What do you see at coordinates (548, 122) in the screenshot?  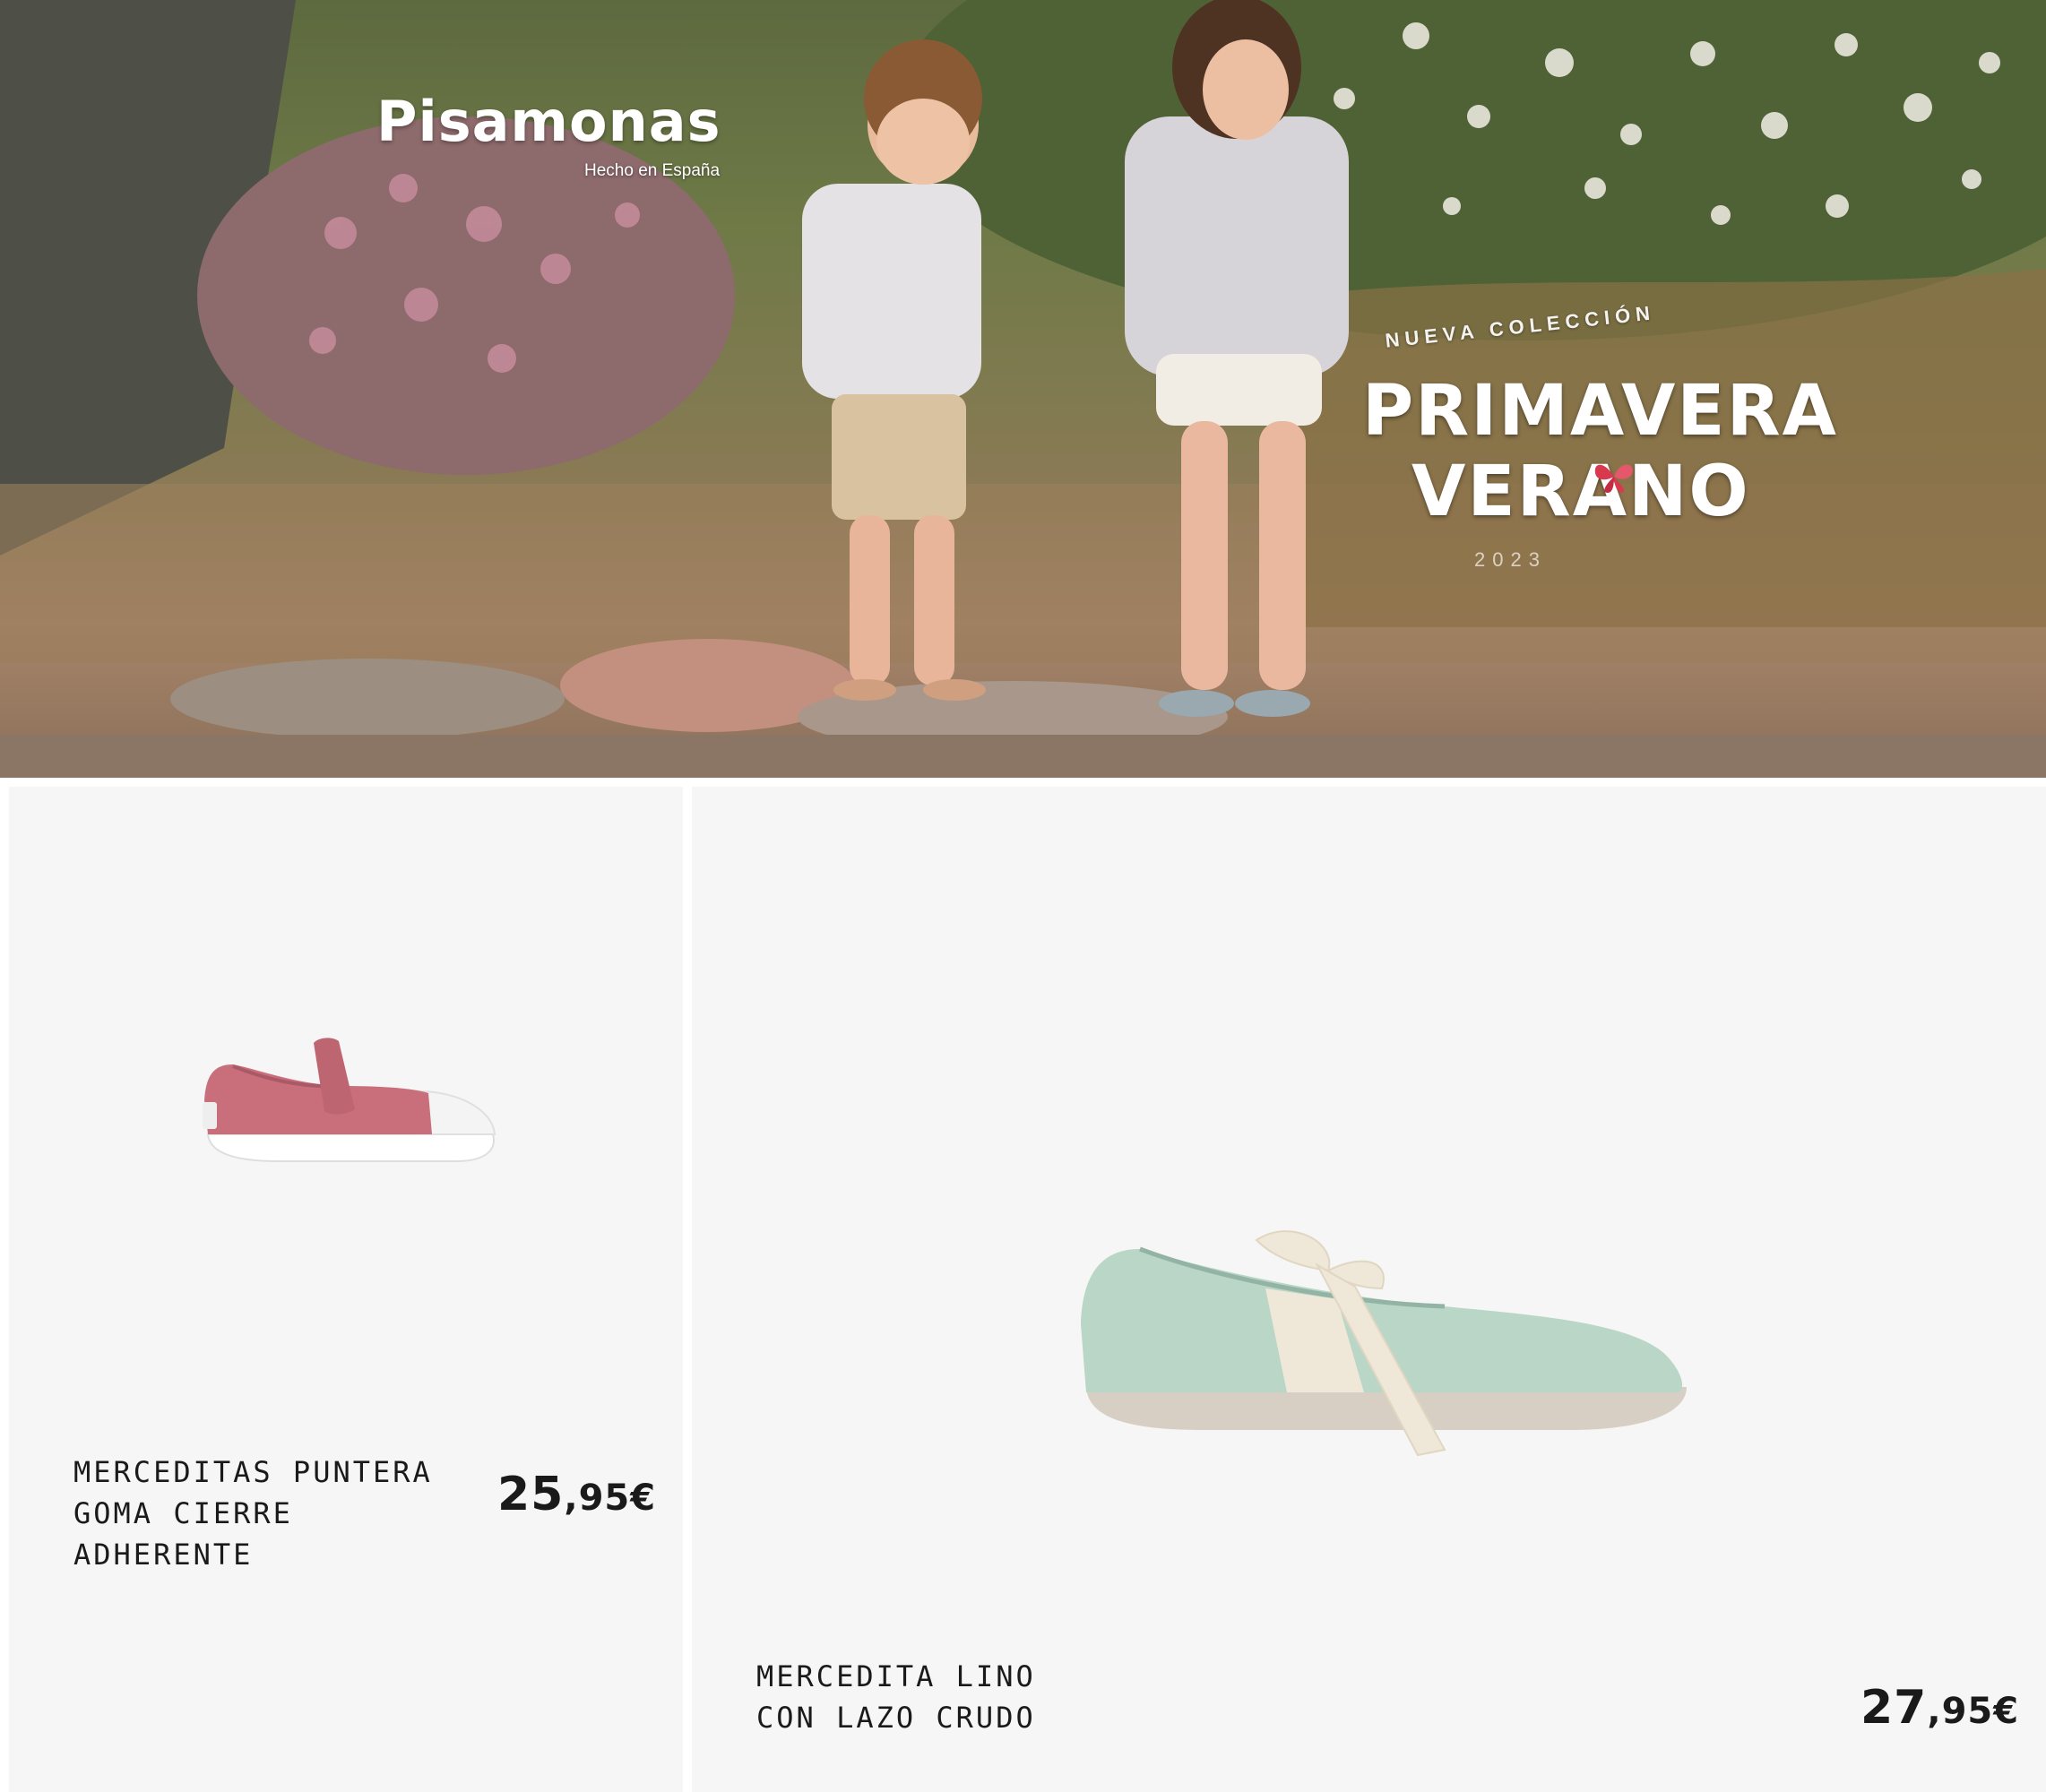 I see `brand-logo: Pisamonas` at bounding box center [548, 122].